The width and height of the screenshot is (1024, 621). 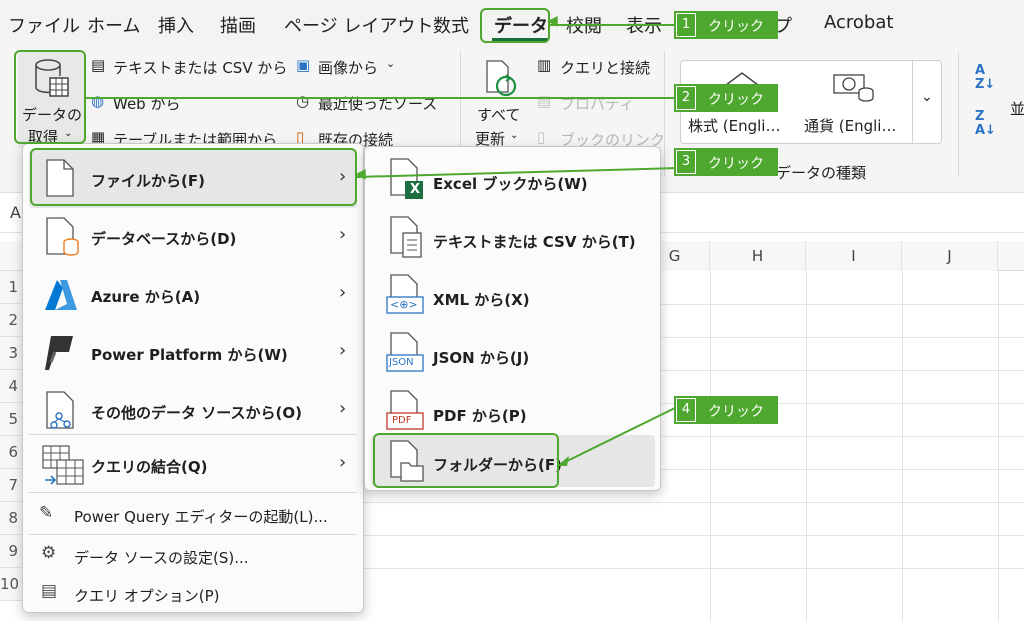 I want to click on submenu-item-xml: <⊕> XML から(X), so click(x=513, y=296).